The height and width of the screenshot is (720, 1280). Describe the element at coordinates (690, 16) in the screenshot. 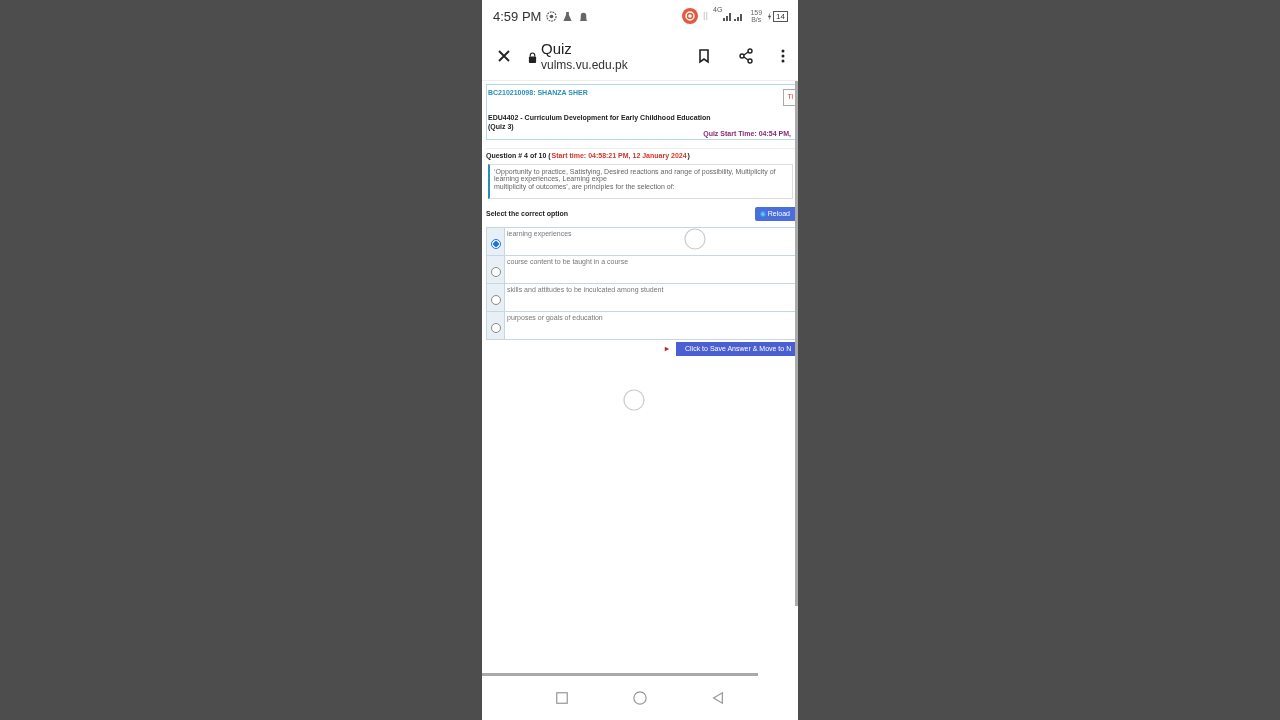

I see `recording-icon` at that location.